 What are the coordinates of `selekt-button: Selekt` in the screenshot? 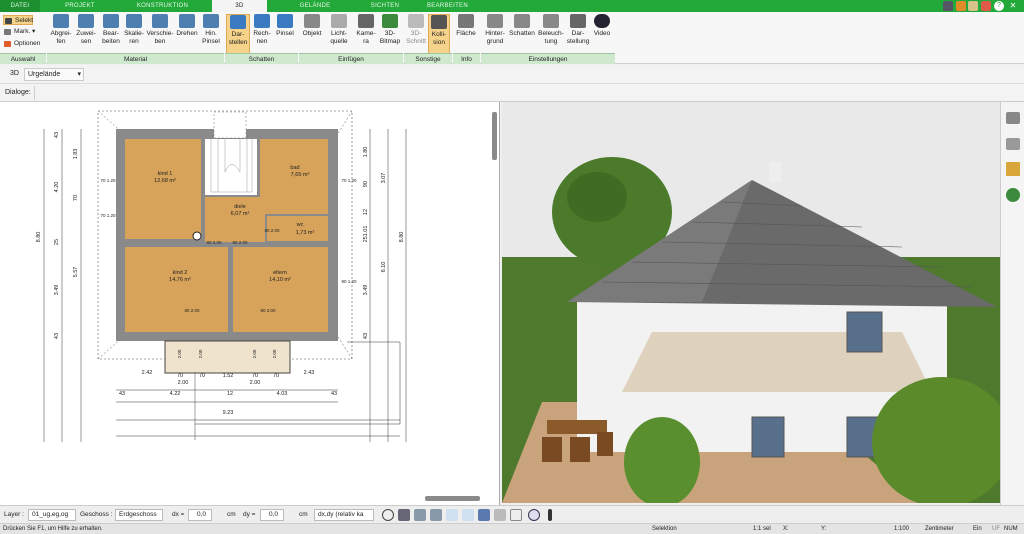 It's located at (18, 20).